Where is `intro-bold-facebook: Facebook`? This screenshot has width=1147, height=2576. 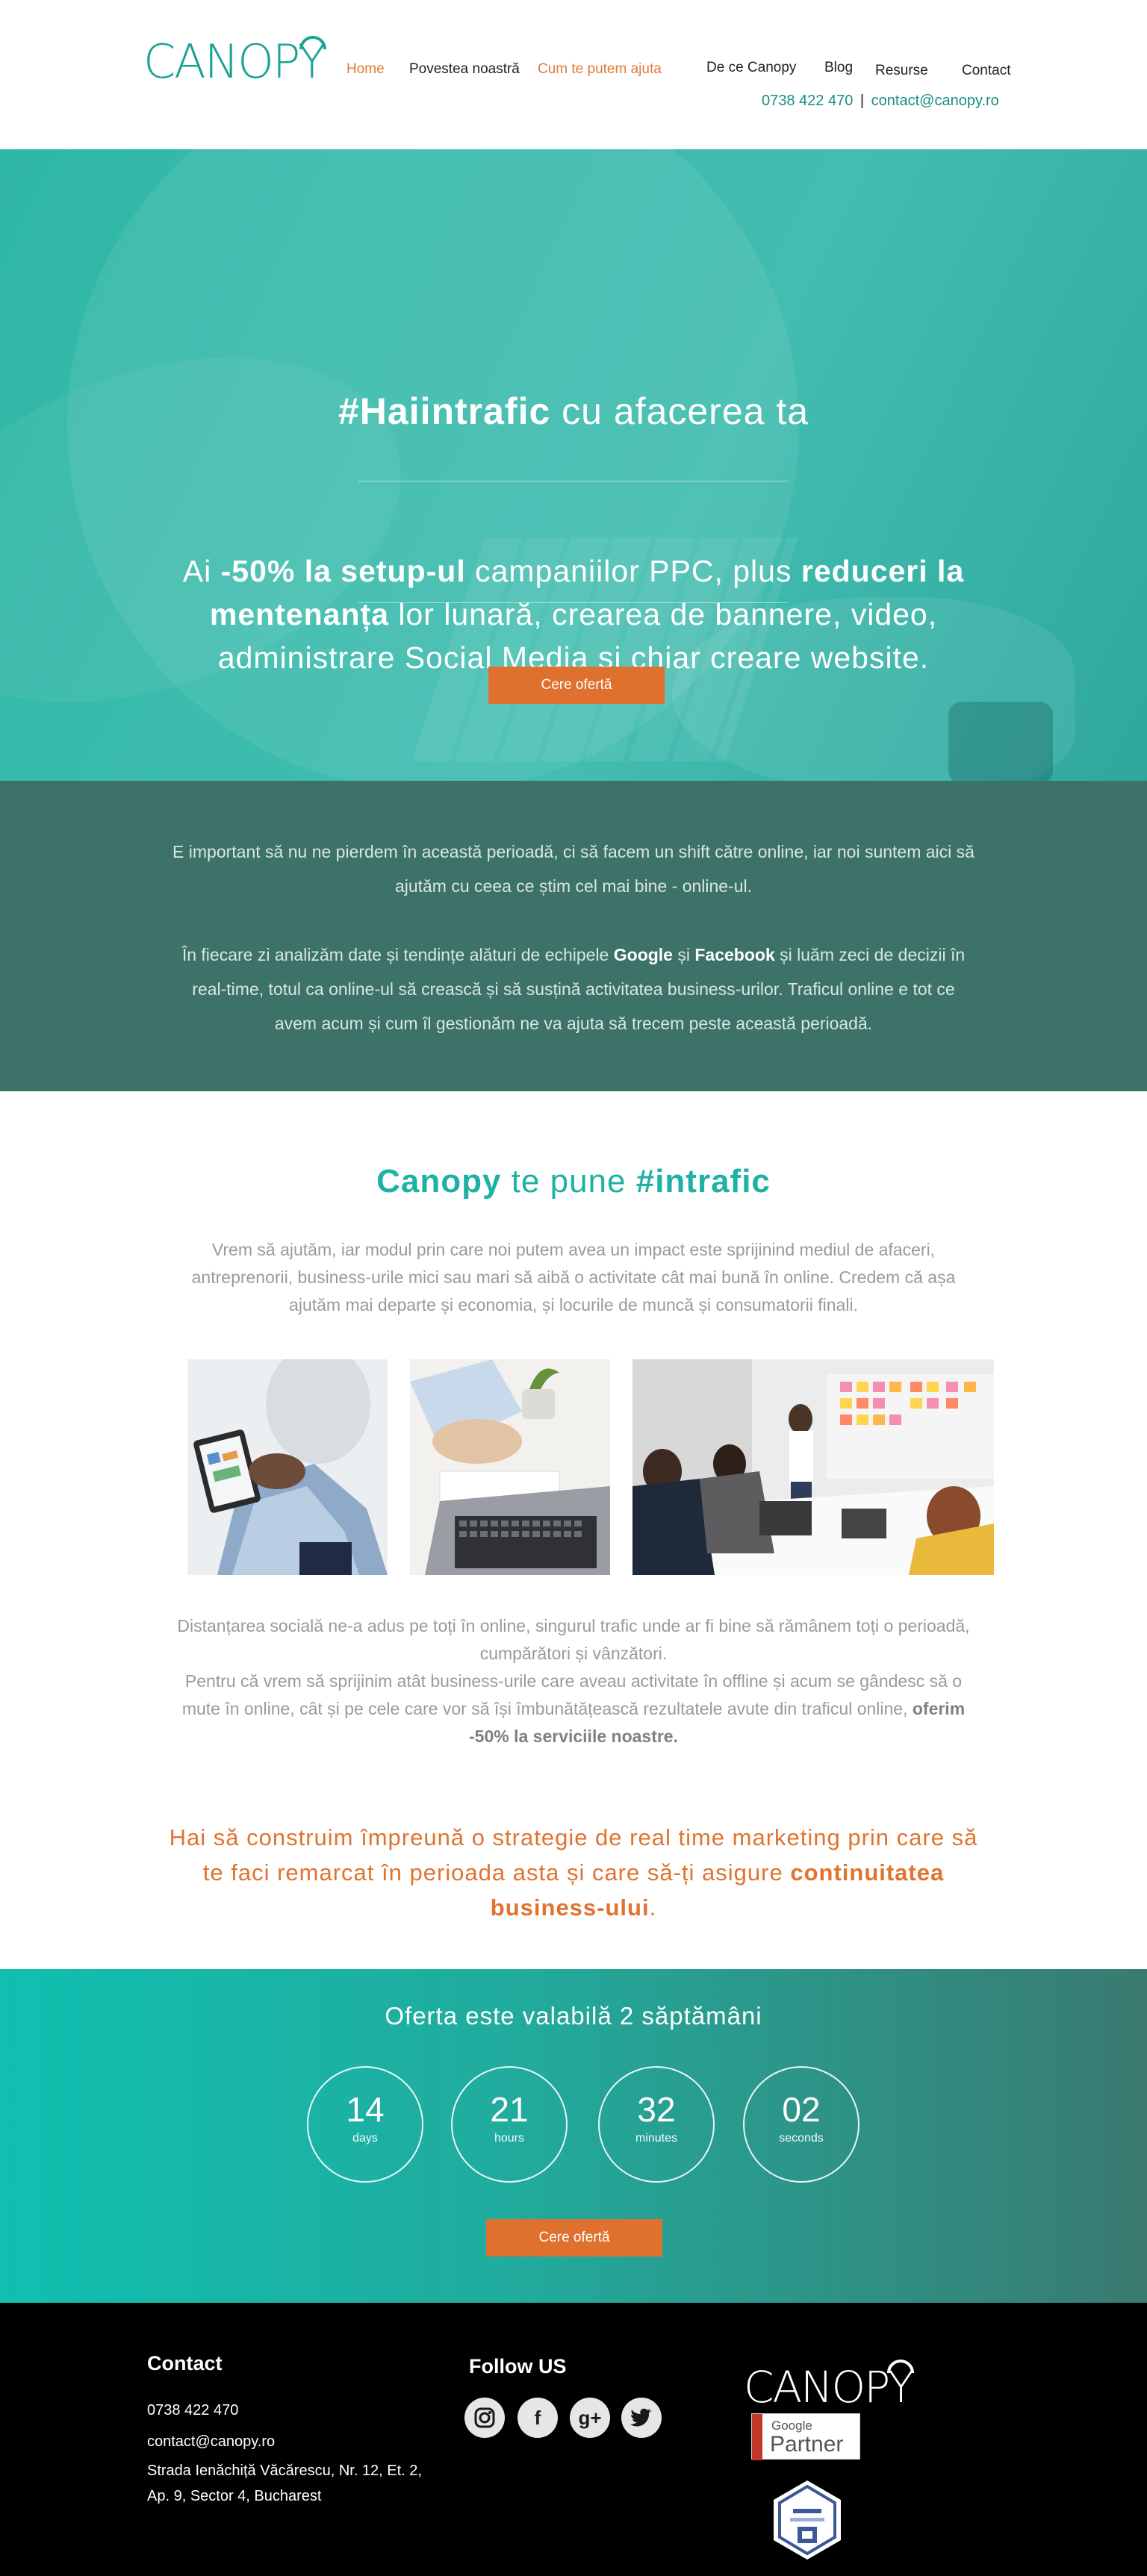 intro-bold-facebook: Facebook is located at coordinates (734, 954).